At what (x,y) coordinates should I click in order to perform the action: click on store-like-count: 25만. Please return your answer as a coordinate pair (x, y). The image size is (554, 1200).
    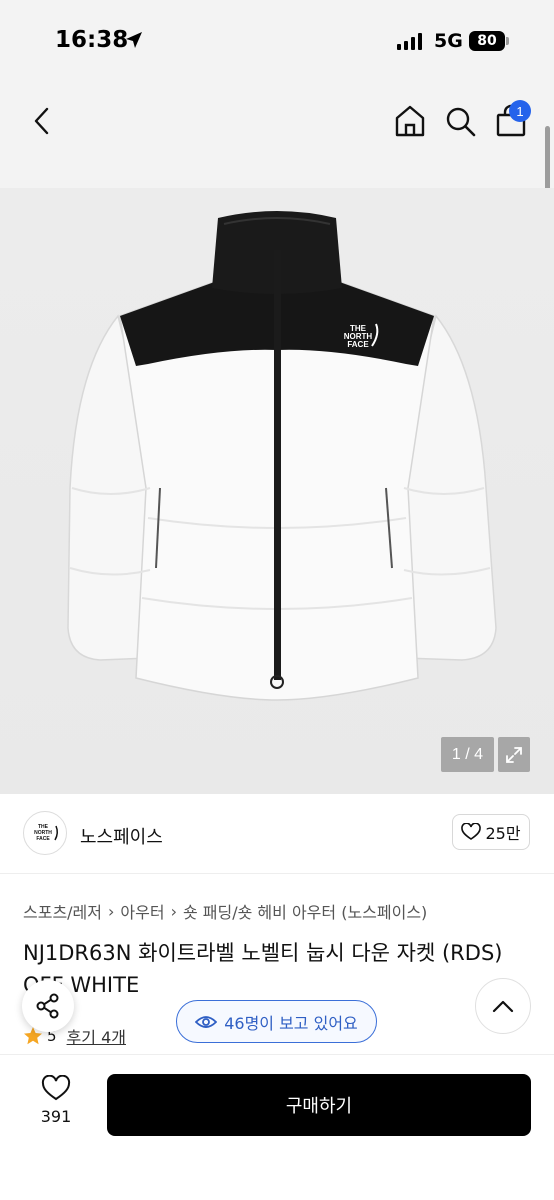
    Looking at the image, I should click on (503, 833).